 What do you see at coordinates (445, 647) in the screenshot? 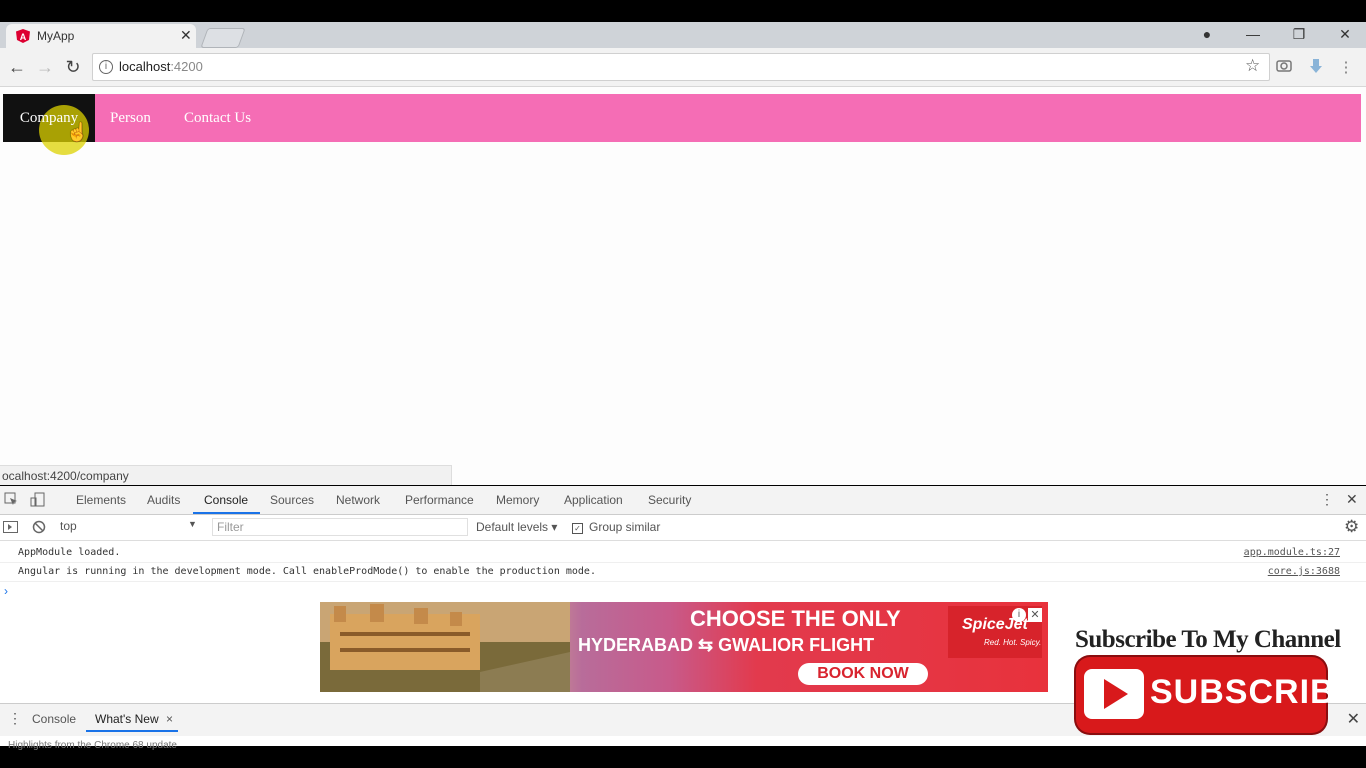
I see `fort-image` at bounding box center [445, 647].